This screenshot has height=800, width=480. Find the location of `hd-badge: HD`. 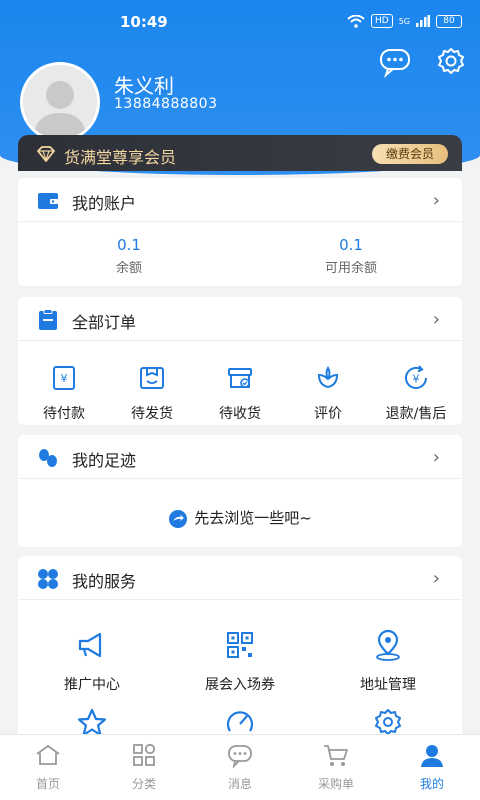

hd-badge: HD is located at coordinates (382, 21).